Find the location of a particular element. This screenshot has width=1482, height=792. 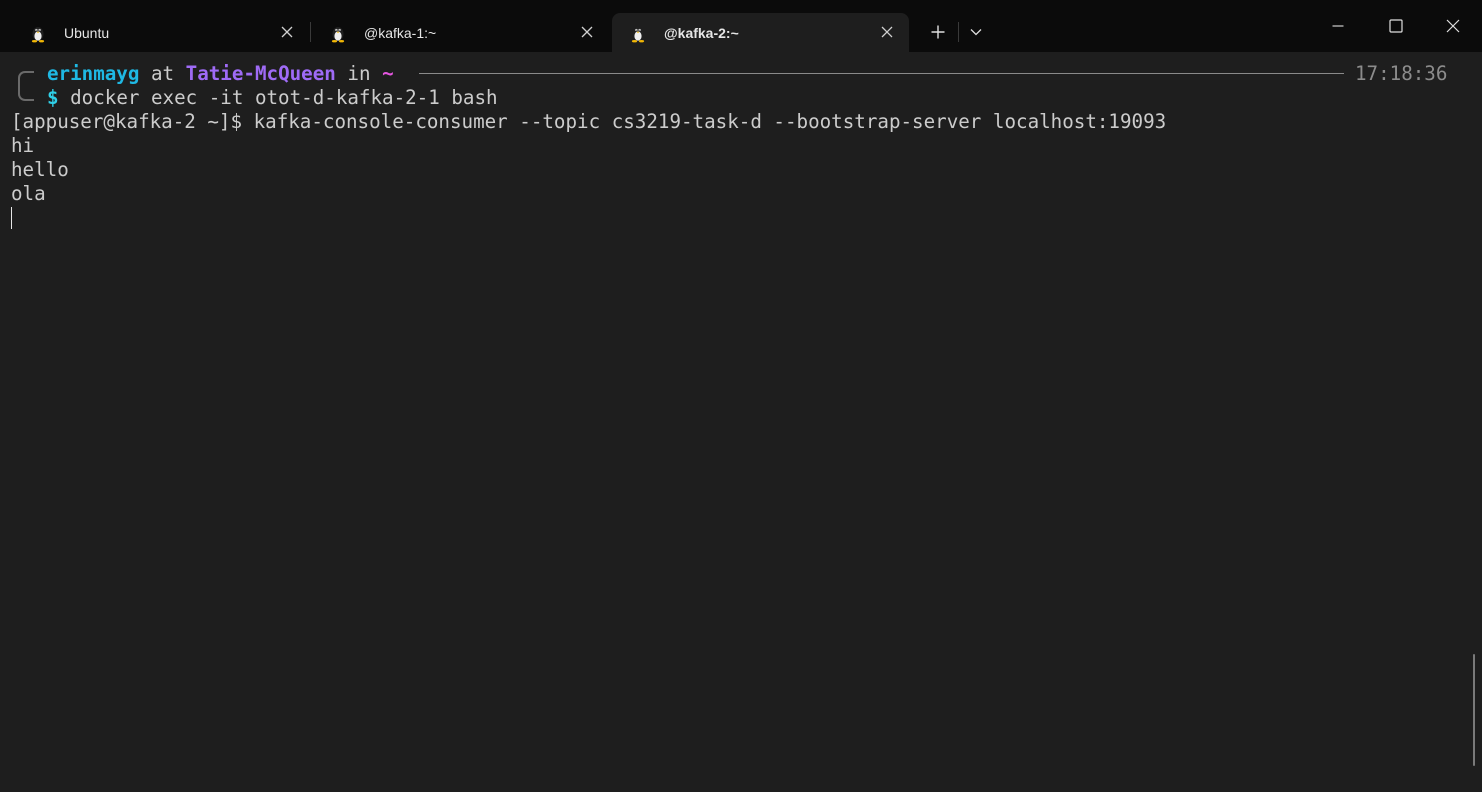

new-tab-button is located at coordinates (938, 32).